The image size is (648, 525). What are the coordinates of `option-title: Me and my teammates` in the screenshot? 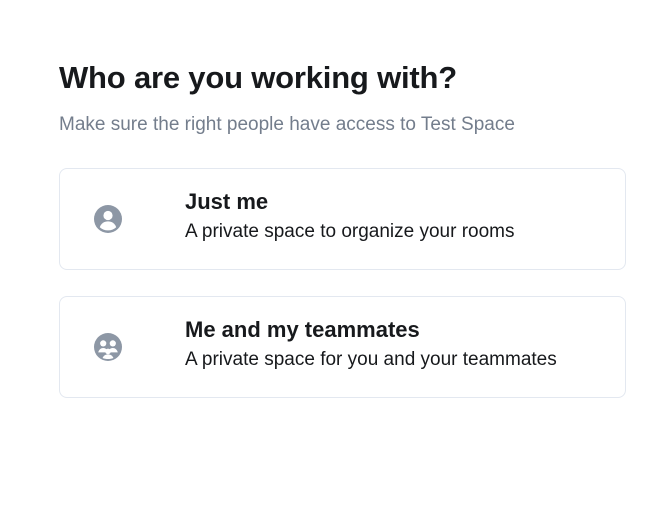 It's located at (302, 329).